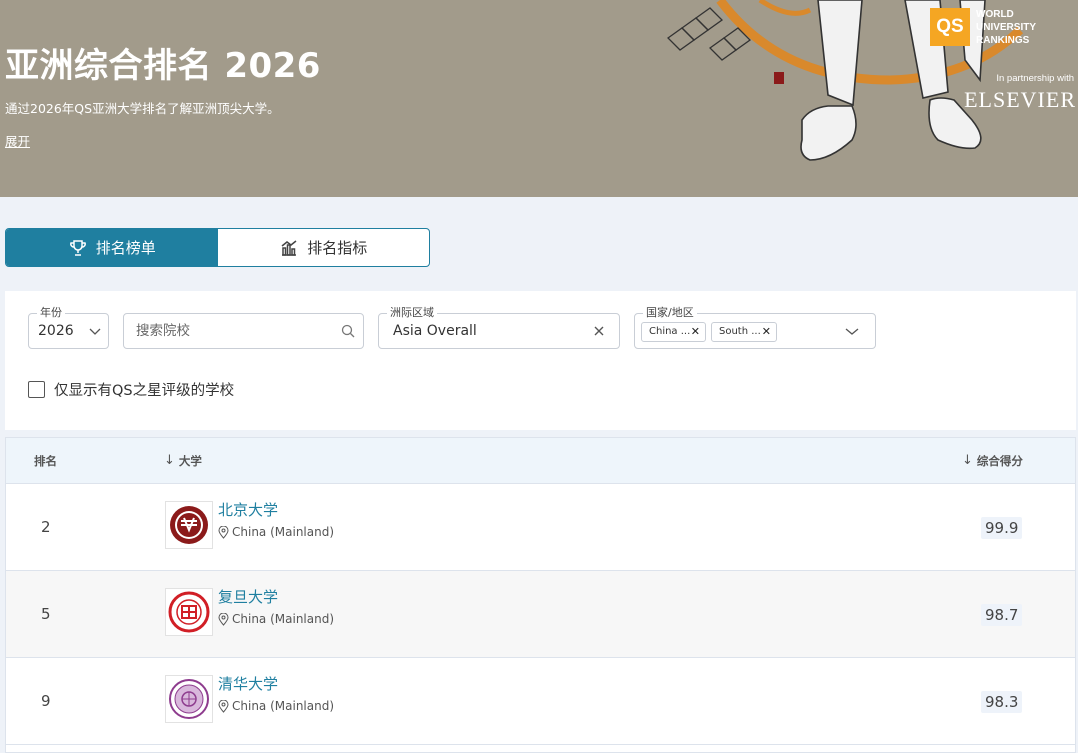 The height and width of the screenshot is (753, 1078). I want to click on elsevier-logo: ELSEVIER, so click(1020, 99).